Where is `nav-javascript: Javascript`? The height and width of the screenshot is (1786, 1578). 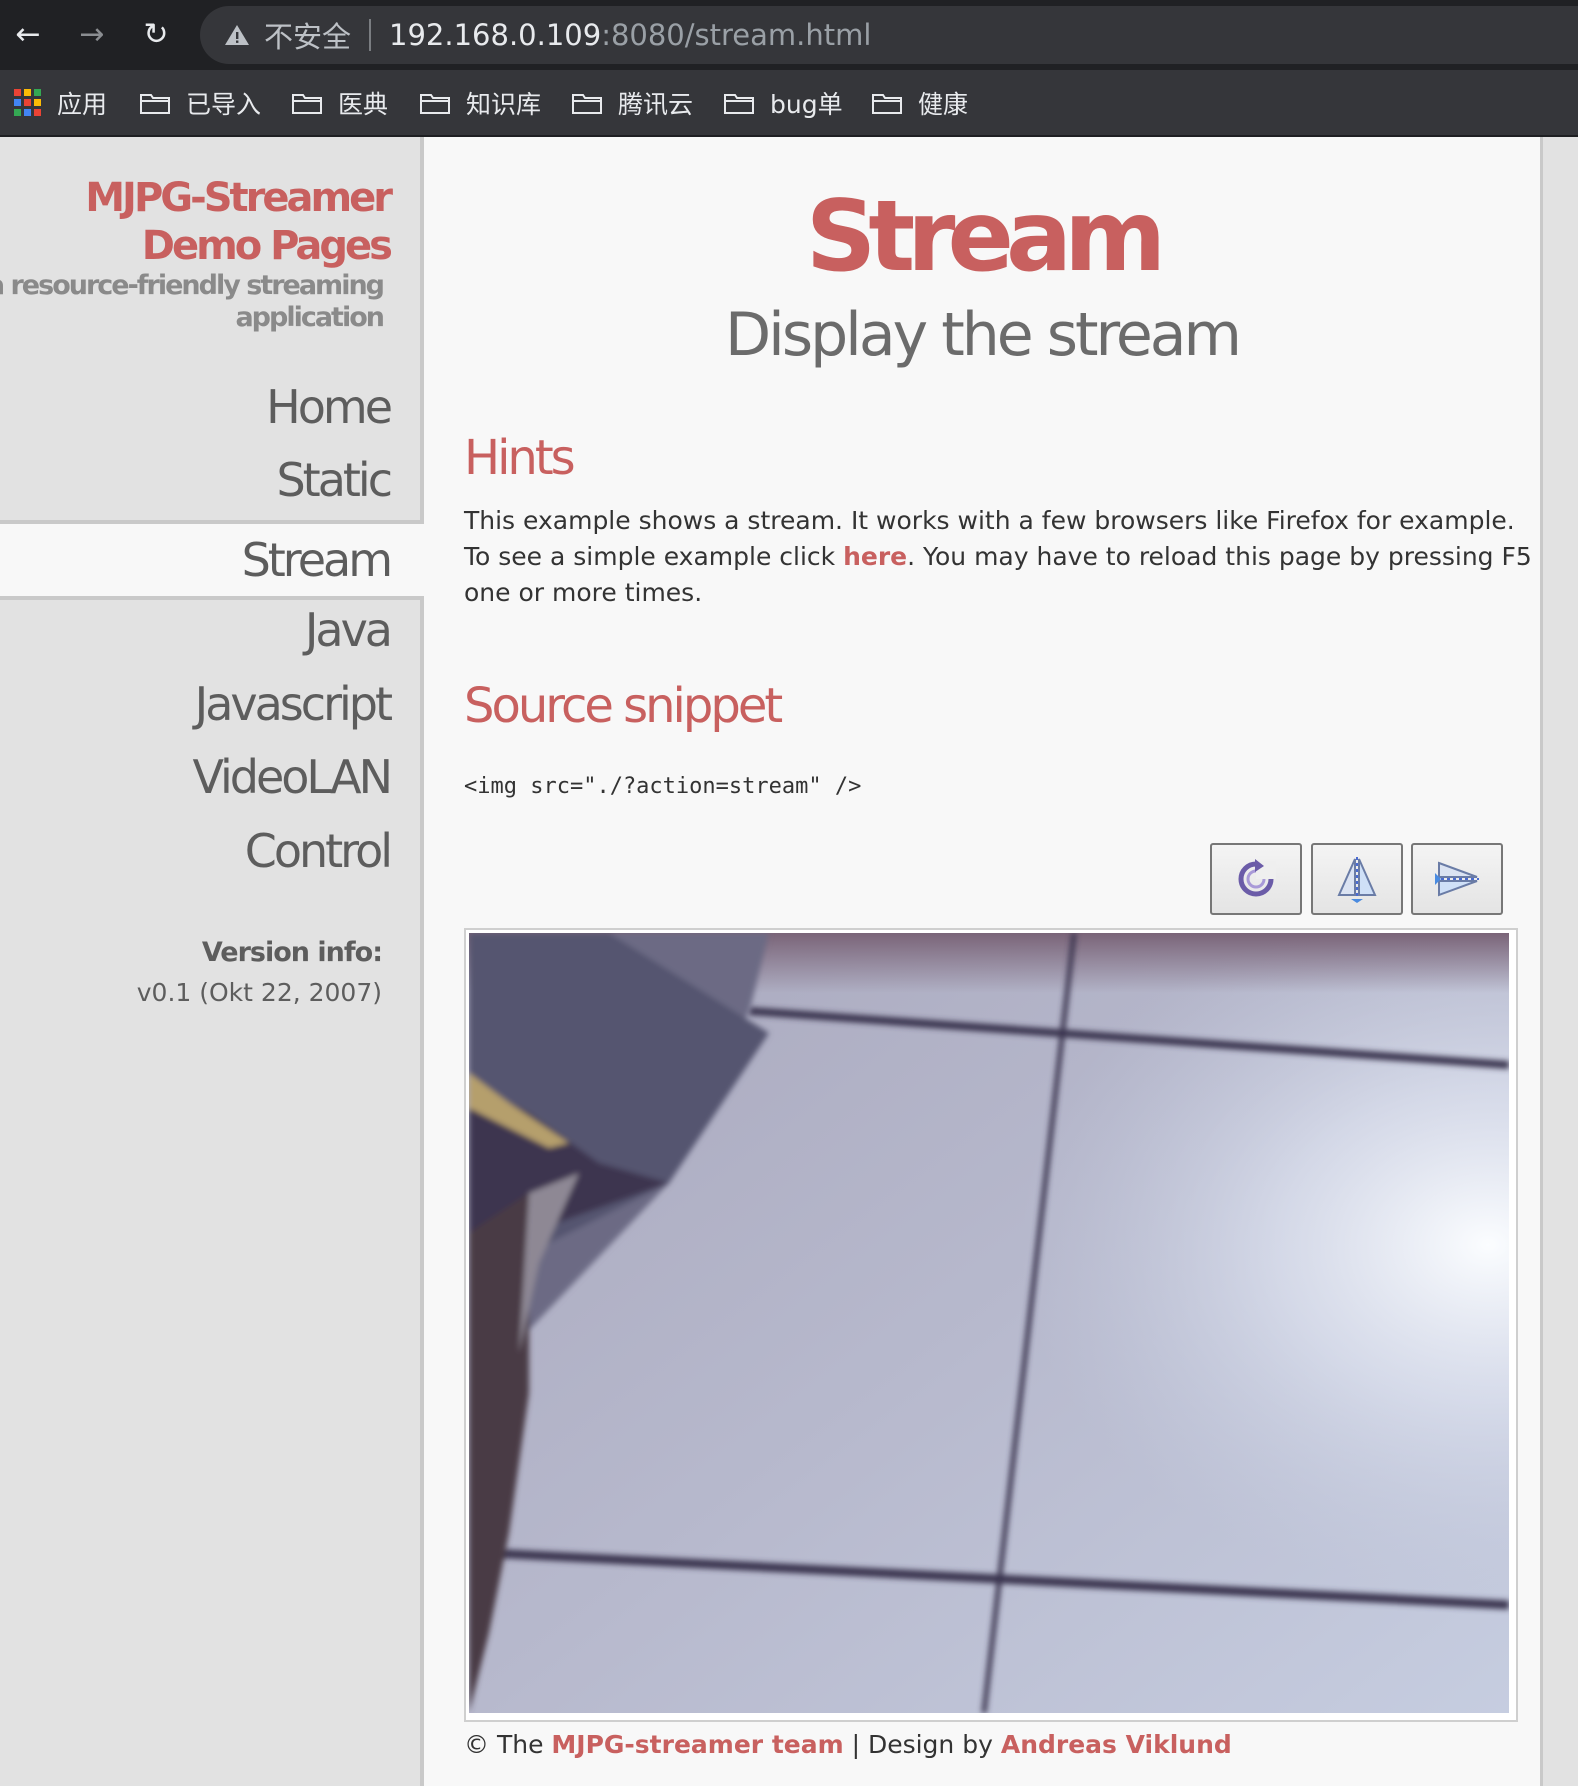 nav-javascript: Javascript is located at coordinates (294, 704).